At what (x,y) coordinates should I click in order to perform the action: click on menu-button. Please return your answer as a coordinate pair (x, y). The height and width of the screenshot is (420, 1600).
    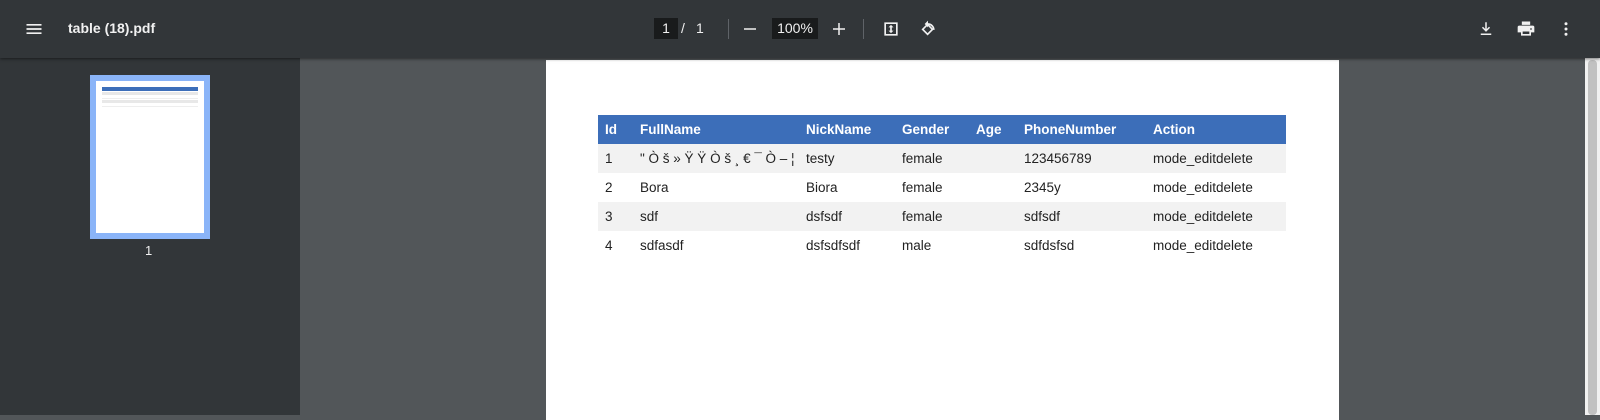
    Looking at the image, I should click on (34, 29).